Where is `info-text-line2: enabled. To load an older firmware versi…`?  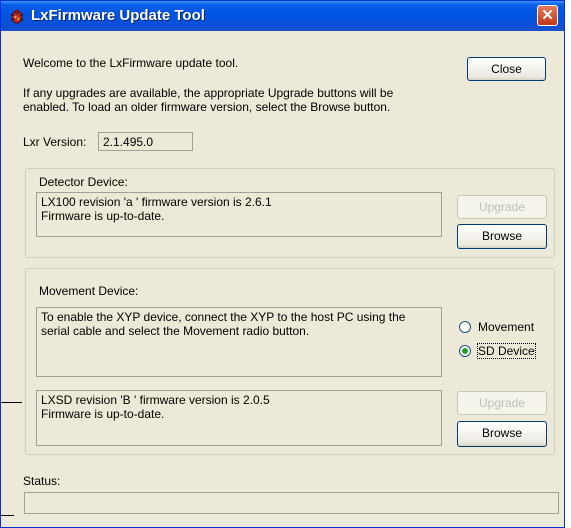 info-text-line2: enabled. To load an older firmware versi… is located at coordinates (207, 107).